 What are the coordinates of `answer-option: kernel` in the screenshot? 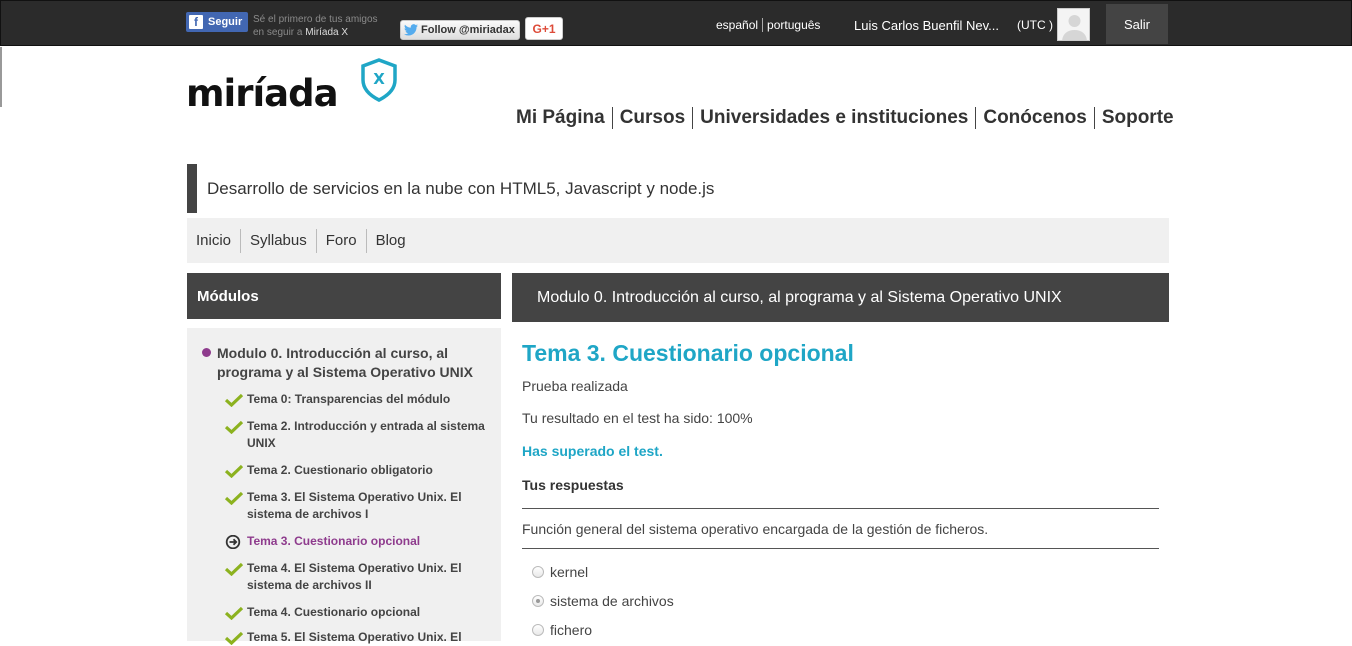 It's located at (560, 572).